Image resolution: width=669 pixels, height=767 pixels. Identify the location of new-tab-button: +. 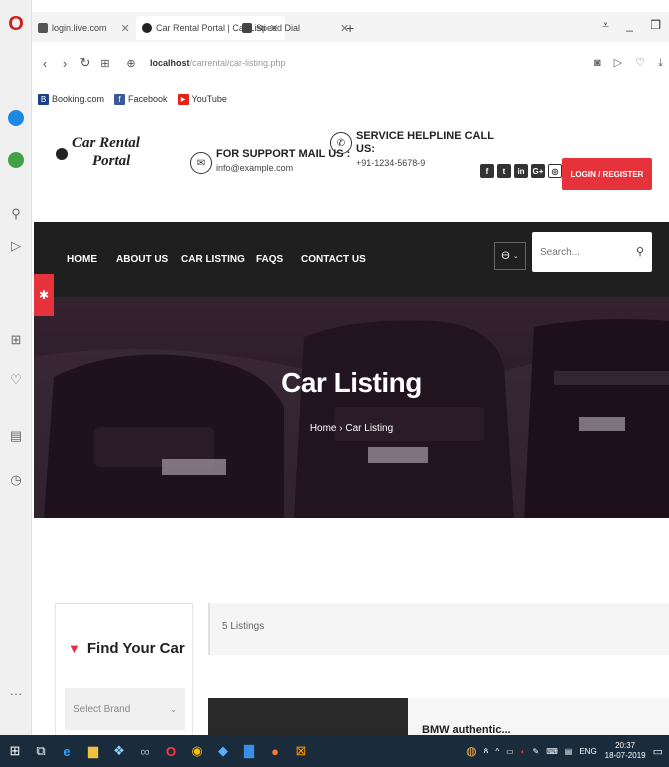
(350, 28).